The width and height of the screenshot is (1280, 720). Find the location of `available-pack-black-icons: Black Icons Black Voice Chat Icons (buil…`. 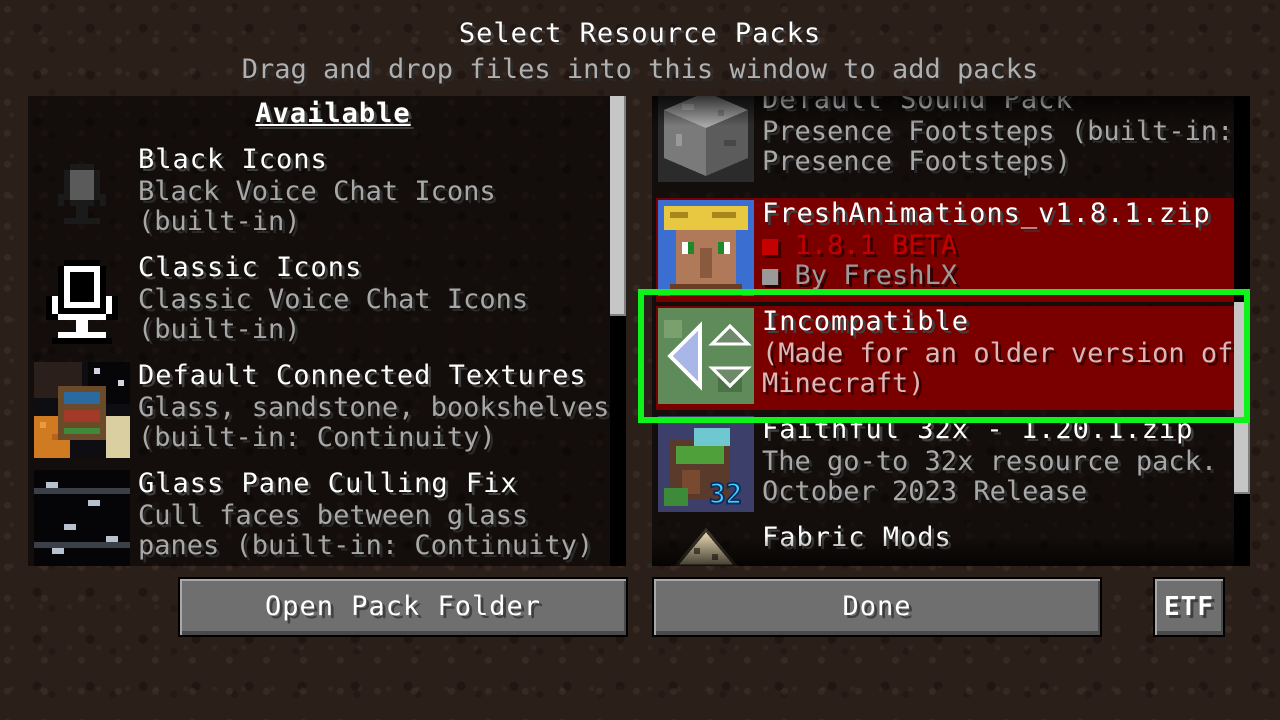

available-pack-black-icons: Black Icons Black Voice Chat Icons (buil… is located at coordinates (320, 196).